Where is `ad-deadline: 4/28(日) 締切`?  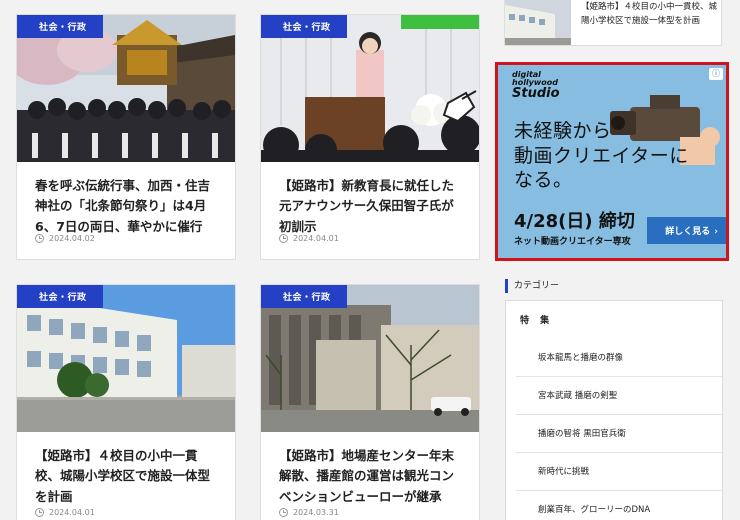 ad-deadline: 4/28(日) 締切 is located at coordinates (574, 221).